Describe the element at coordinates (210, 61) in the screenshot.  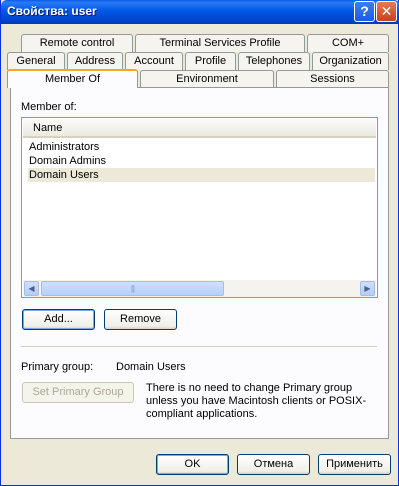
I see `tab-profile: Profile` at that location.